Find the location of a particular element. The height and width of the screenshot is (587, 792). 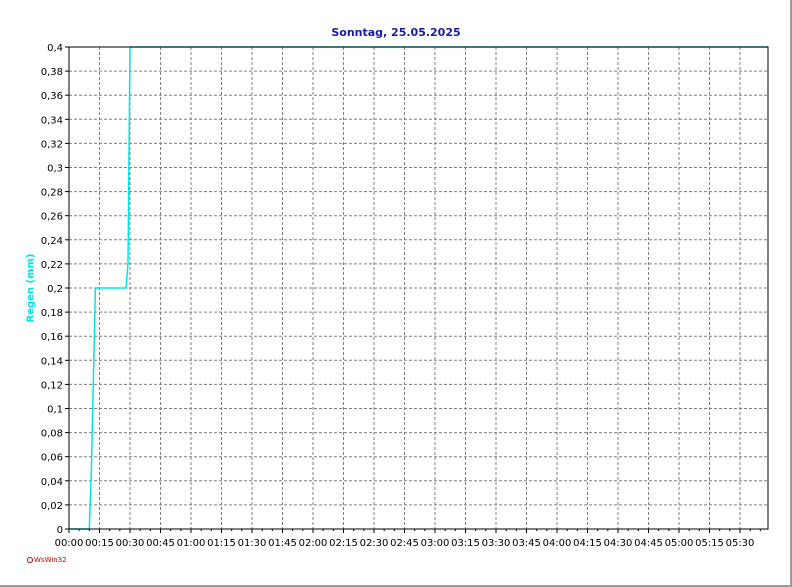

y-tick-label: 0,2 is located at coordinates (55, 289).